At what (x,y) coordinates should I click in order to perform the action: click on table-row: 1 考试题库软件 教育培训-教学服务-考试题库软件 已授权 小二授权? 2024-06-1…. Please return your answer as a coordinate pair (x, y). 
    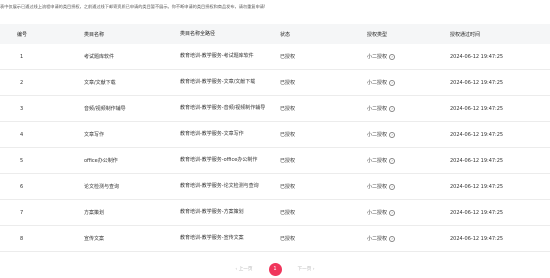
    Looking at the image, I should click on (275, 57).